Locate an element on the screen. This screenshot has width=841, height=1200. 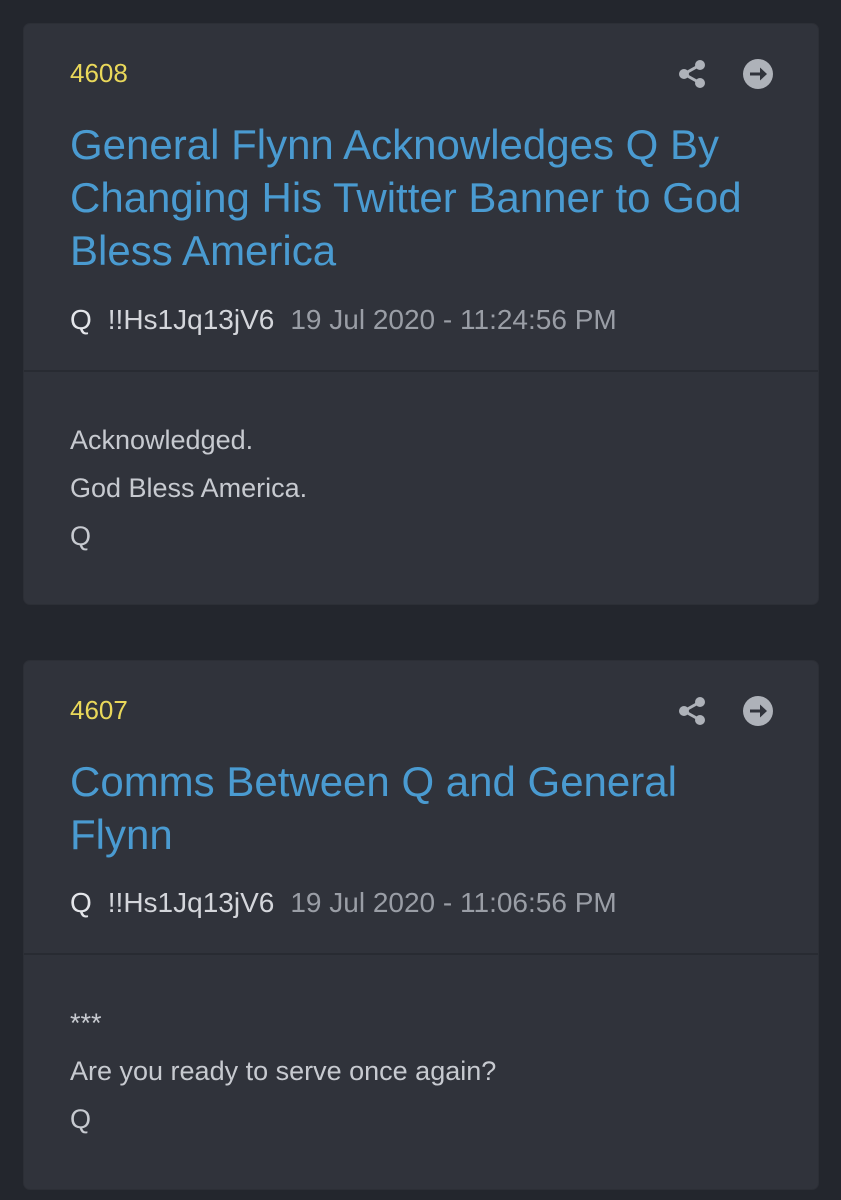
post-body-line: *** is located at coordinates (86, 1023).